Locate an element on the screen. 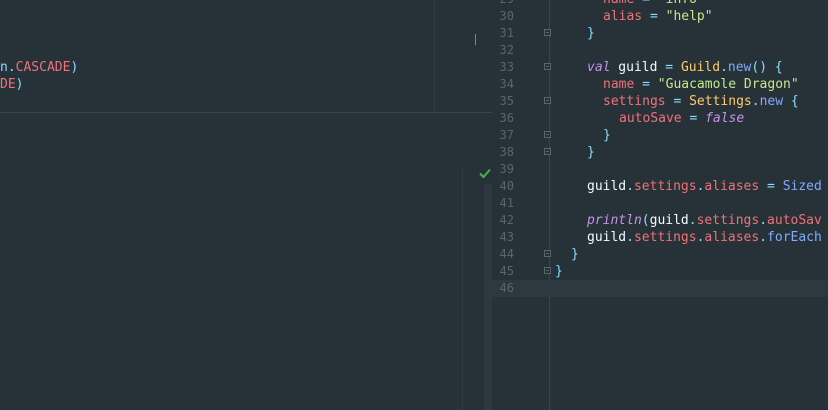 This screenshot has height=410, width=828. code-row: 39 is located at coordinates (660, 169).